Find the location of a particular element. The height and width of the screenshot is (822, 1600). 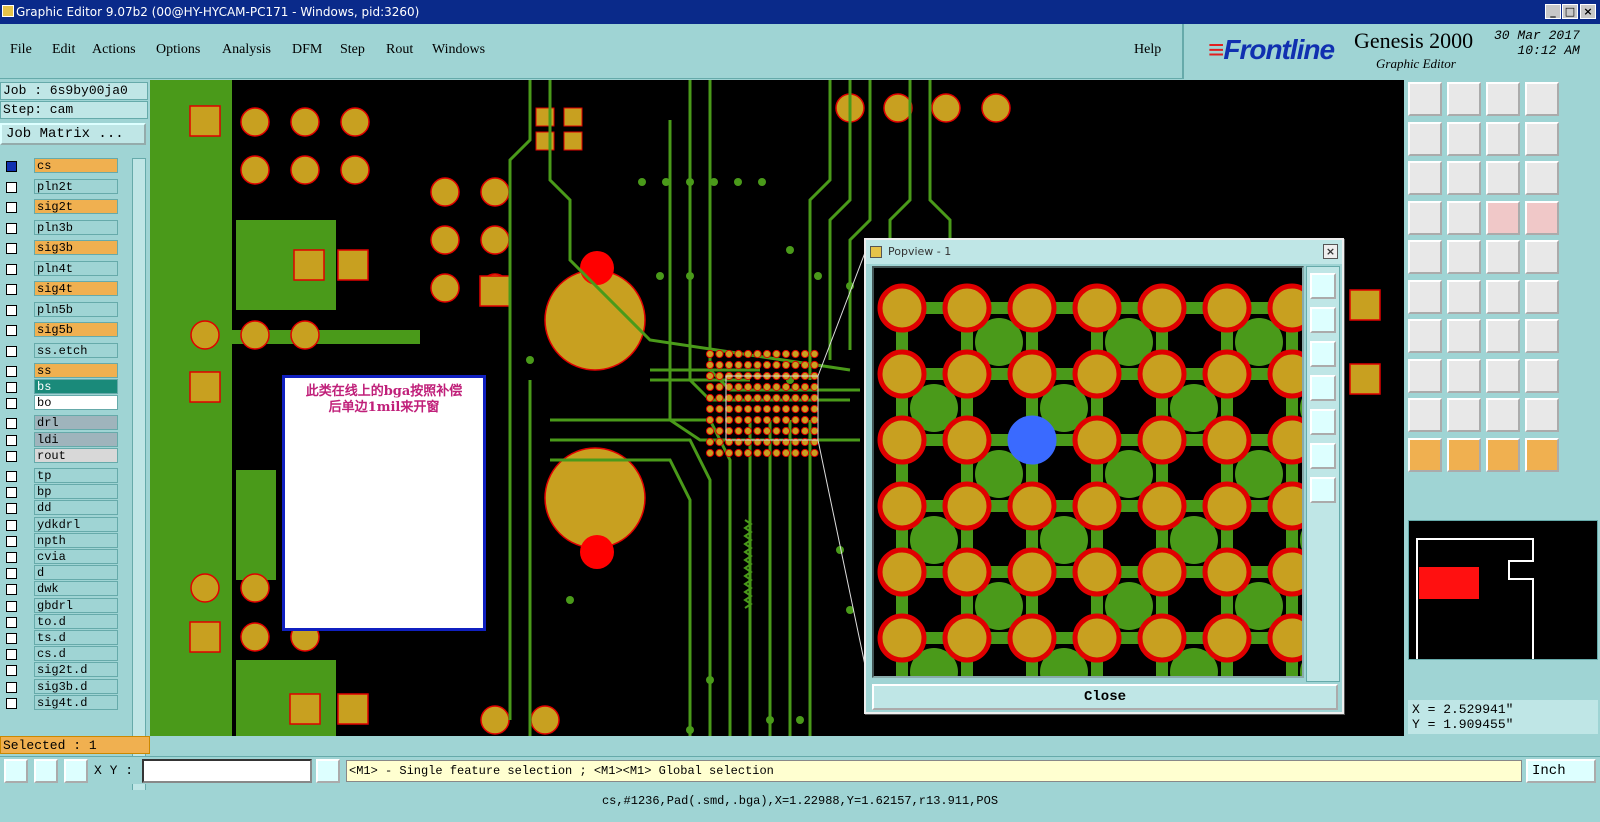

layer-label: dwk is located at coordinates (76, 589).